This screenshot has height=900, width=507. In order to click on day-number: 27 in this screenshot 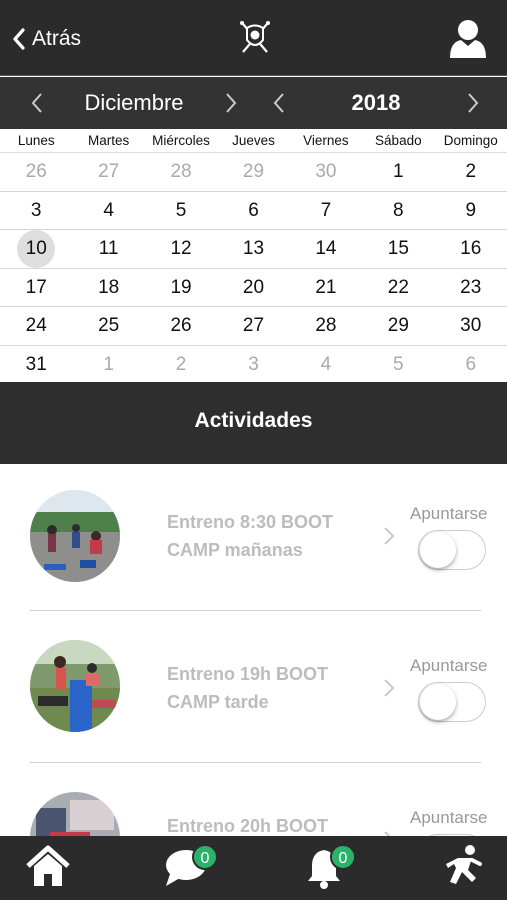, I will do `click(109, 171)`.